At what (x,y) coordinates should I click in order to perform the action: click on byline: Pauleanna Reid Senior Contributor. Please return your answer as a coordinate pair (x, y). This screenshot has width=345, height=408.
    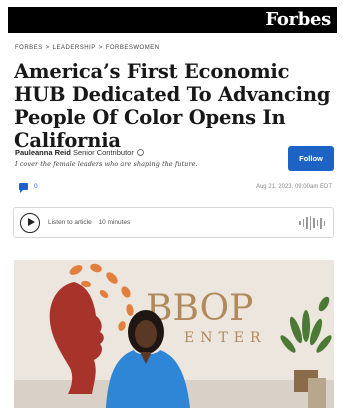
    Looking at the image, I should click on (79, 152).